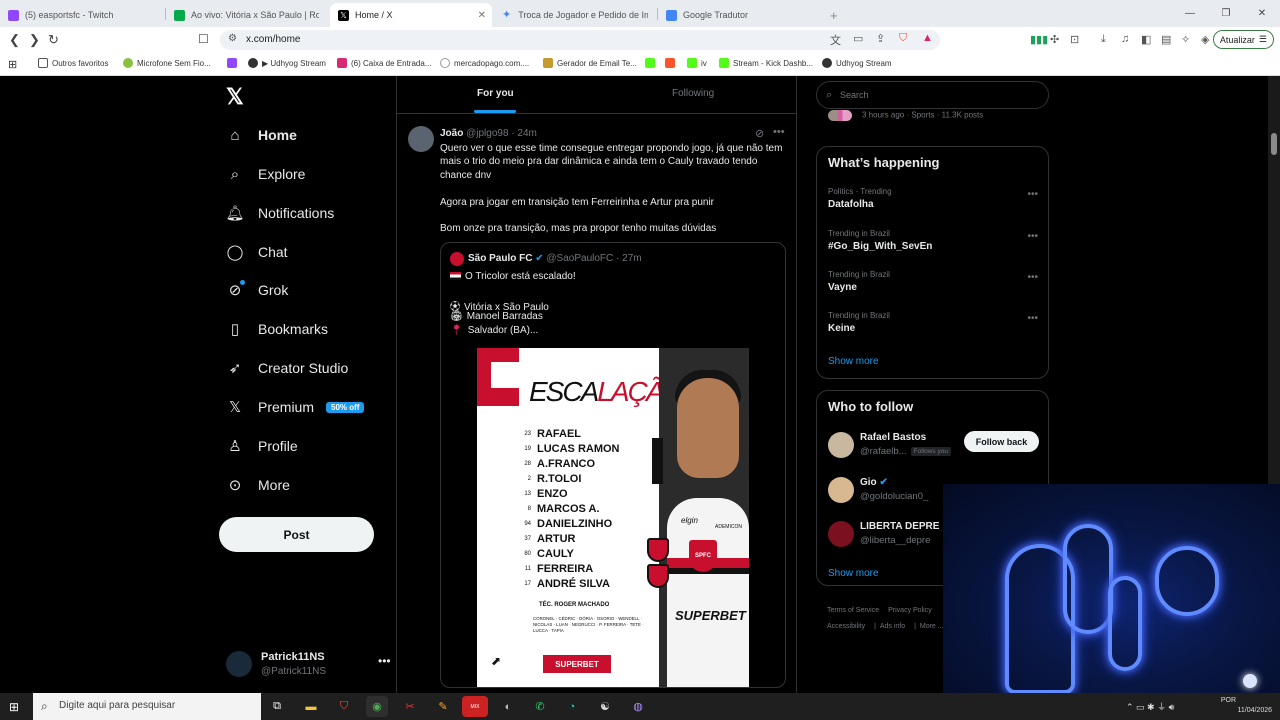  I want to click on nav-explore: ⌕ Explore, so click(266, 174).